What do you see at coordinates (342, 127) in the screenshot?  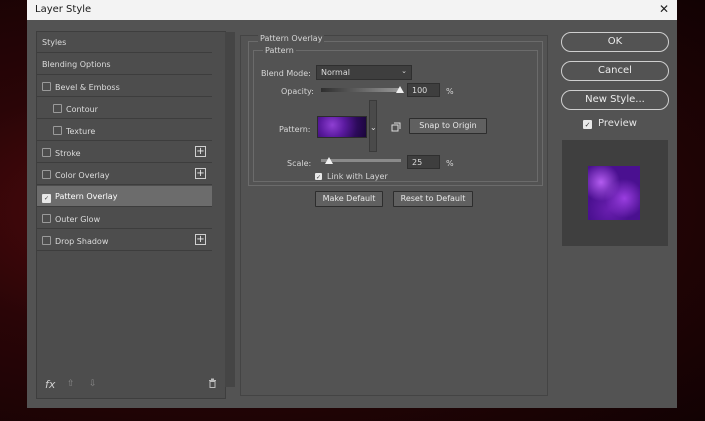 I see `pattern-swatch` at bounding box center [342, 127].